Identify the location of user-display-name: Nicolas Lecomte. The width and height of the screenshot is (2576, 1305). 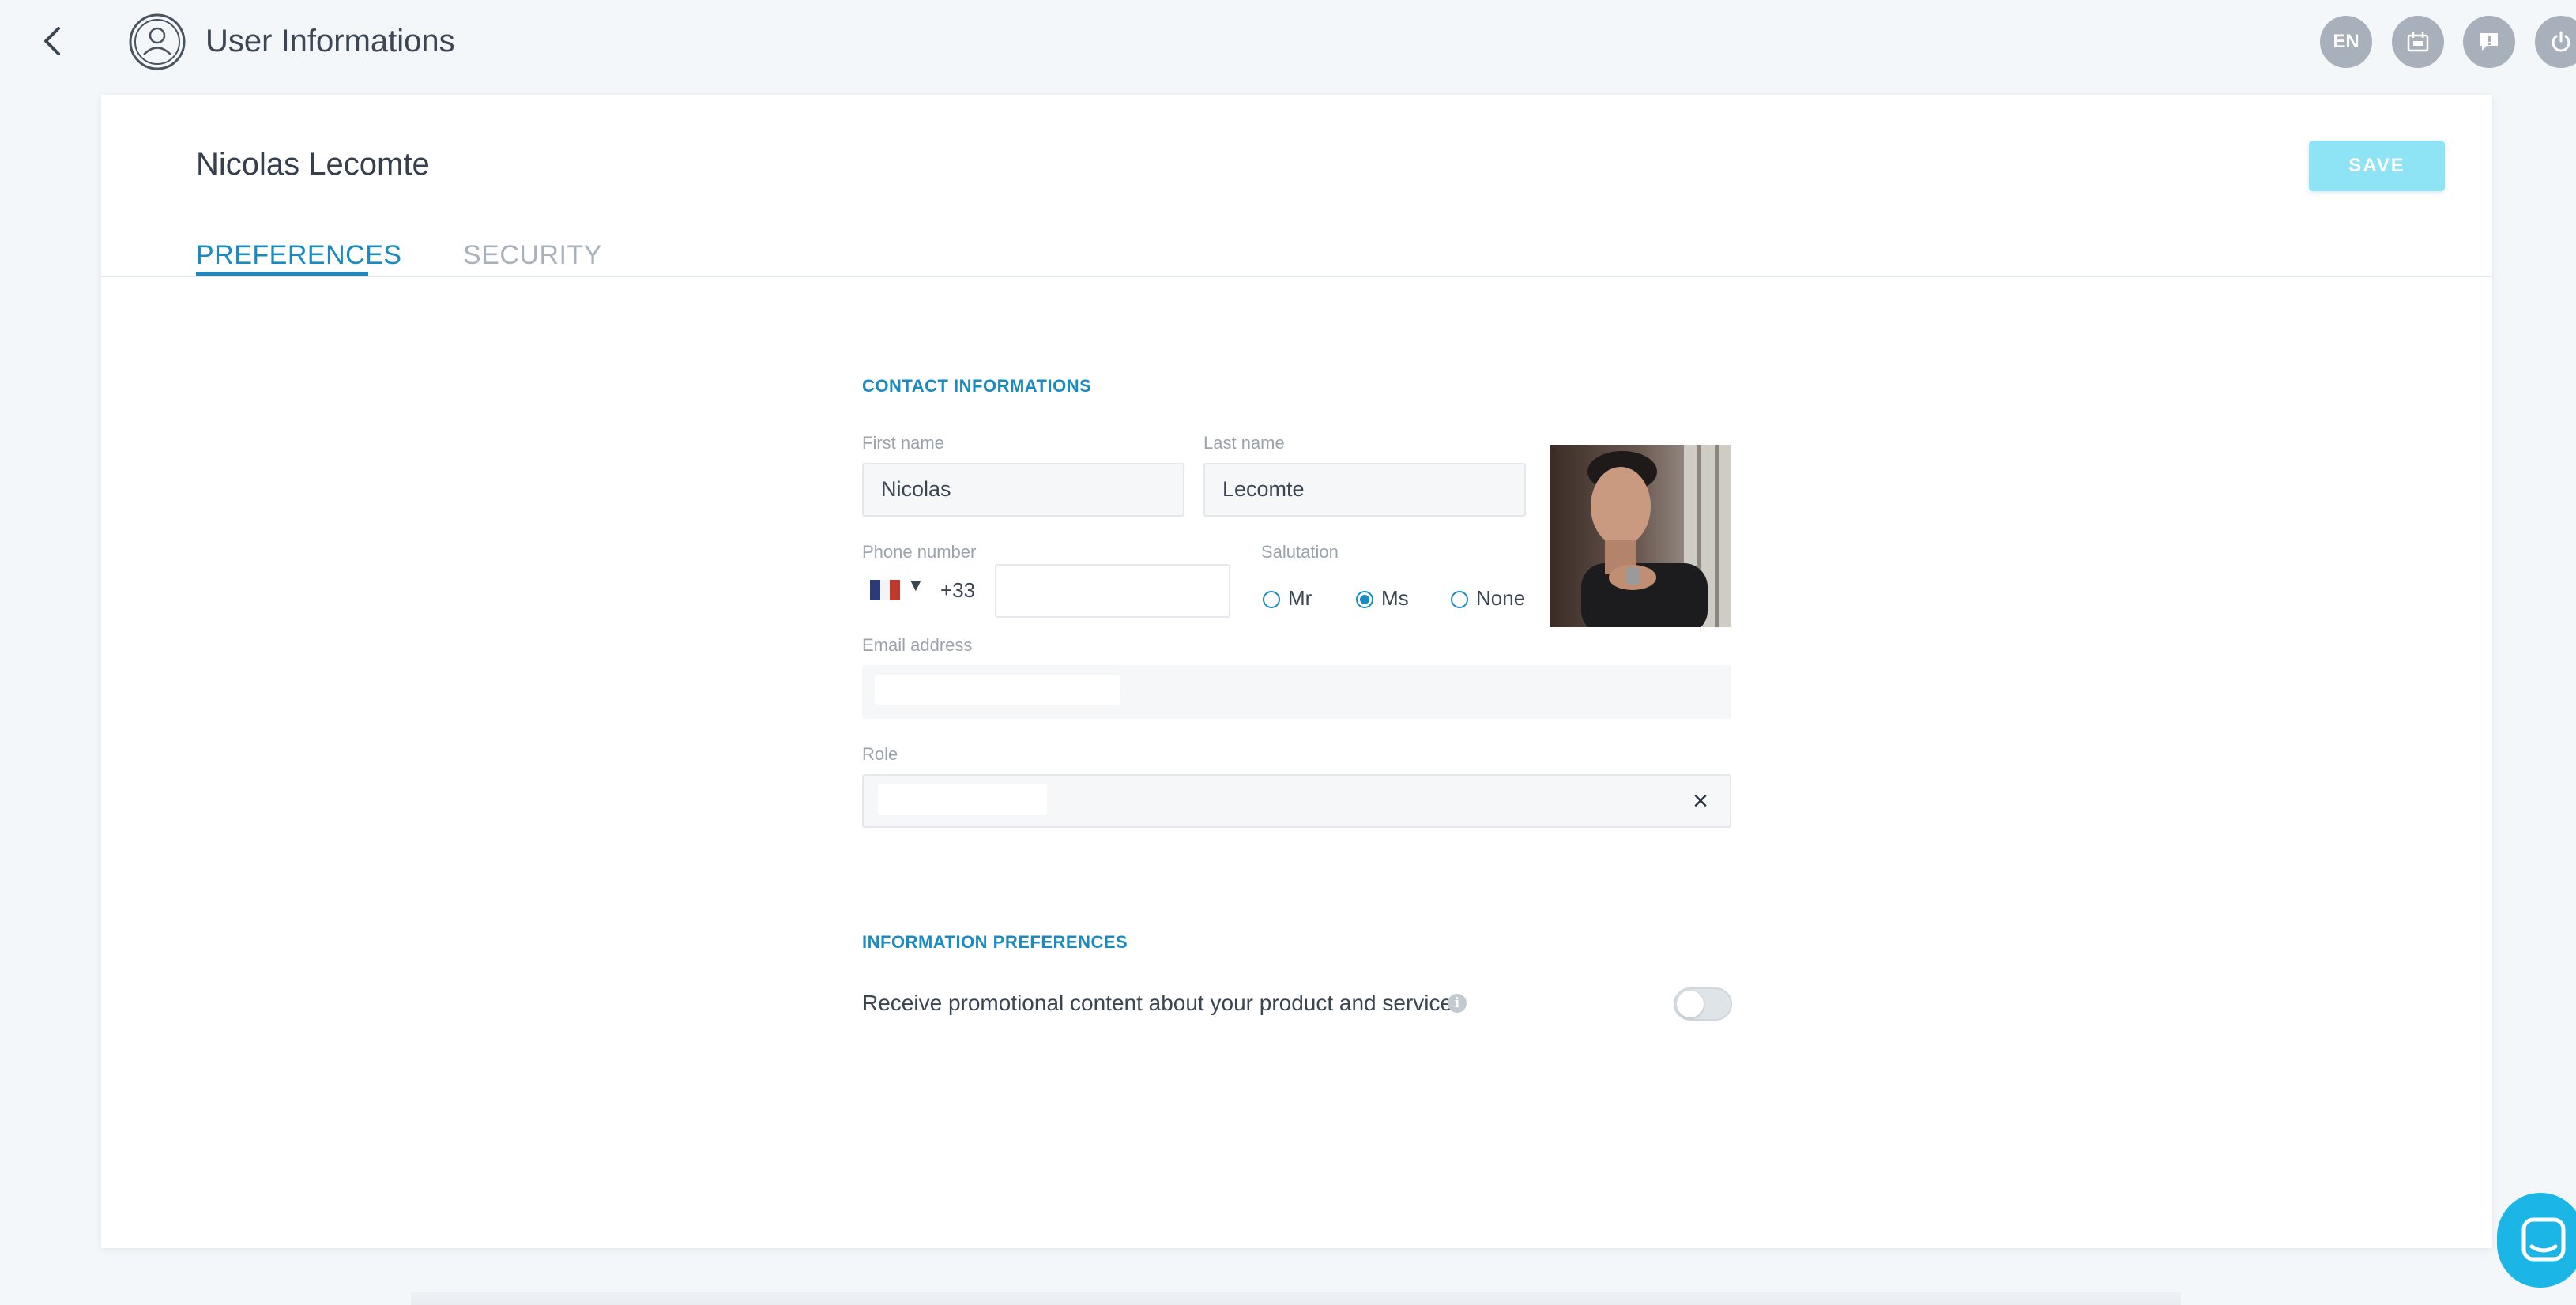
(313, 164).